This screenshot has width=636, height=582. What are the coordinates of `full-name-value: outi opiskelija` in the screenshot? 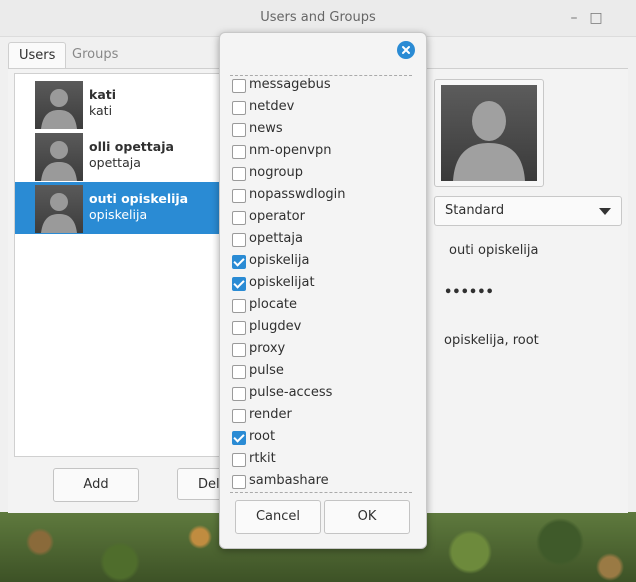 It's located at (494, 250).